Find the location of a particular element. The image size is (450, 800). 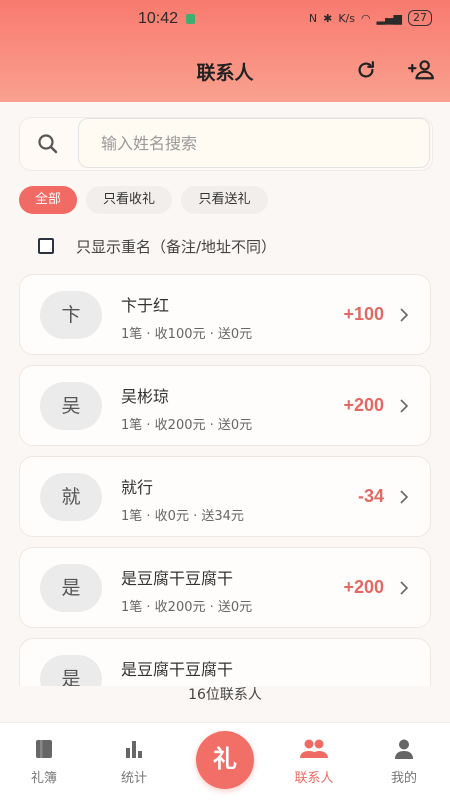

avatar: 是 is located at coordinates (71, 588).